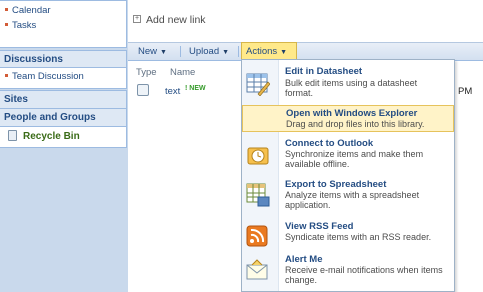 The width and height of the screenshot is (483, 292). Describe the element at coordinates (324, 71) in the screenshot. I see `menu-item-title: Edit in Datasheet` at that location.